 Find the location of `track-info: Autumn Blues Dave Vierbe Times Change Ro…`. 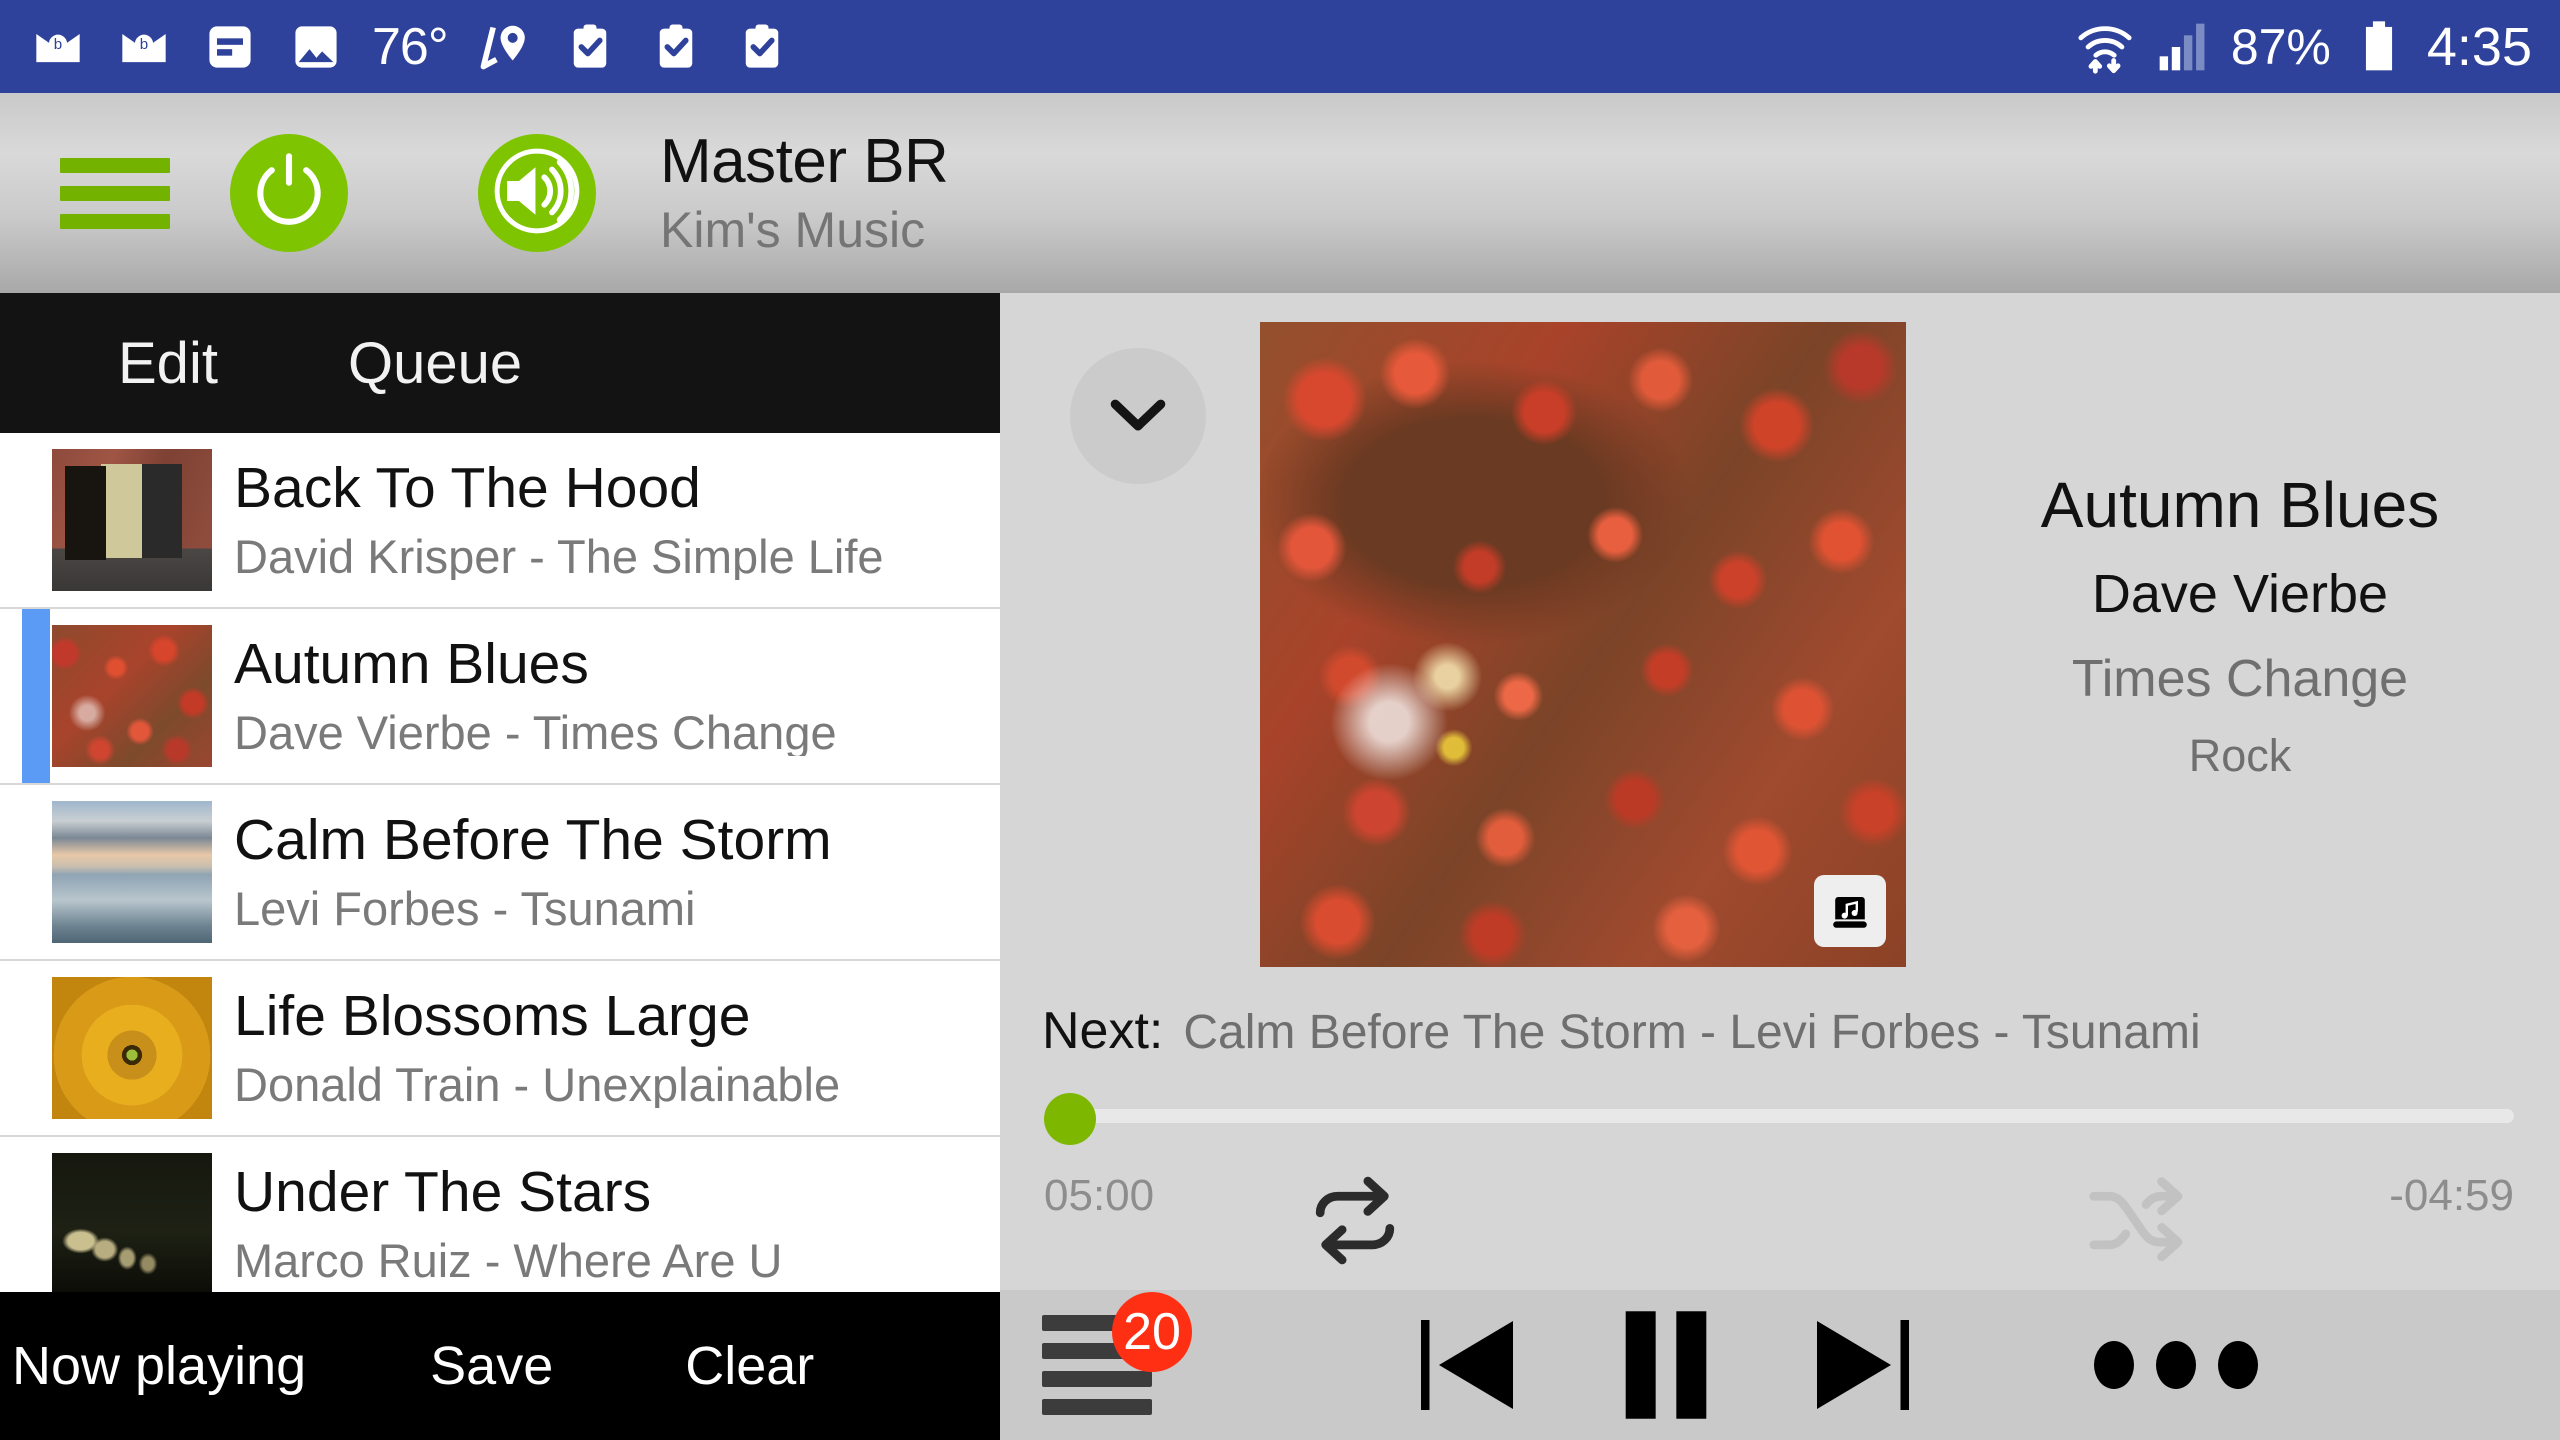

track-info: Autumn Blues Dave Vierbe Times Change Ro… is located at coordinates (2240, 625).